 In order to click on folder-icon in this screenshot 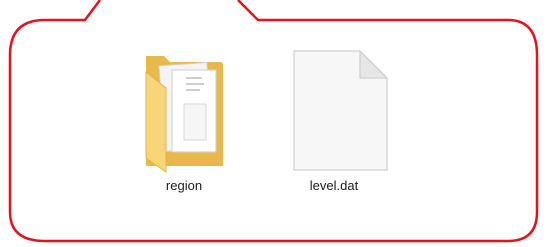, I will do `click(184, 114)`.